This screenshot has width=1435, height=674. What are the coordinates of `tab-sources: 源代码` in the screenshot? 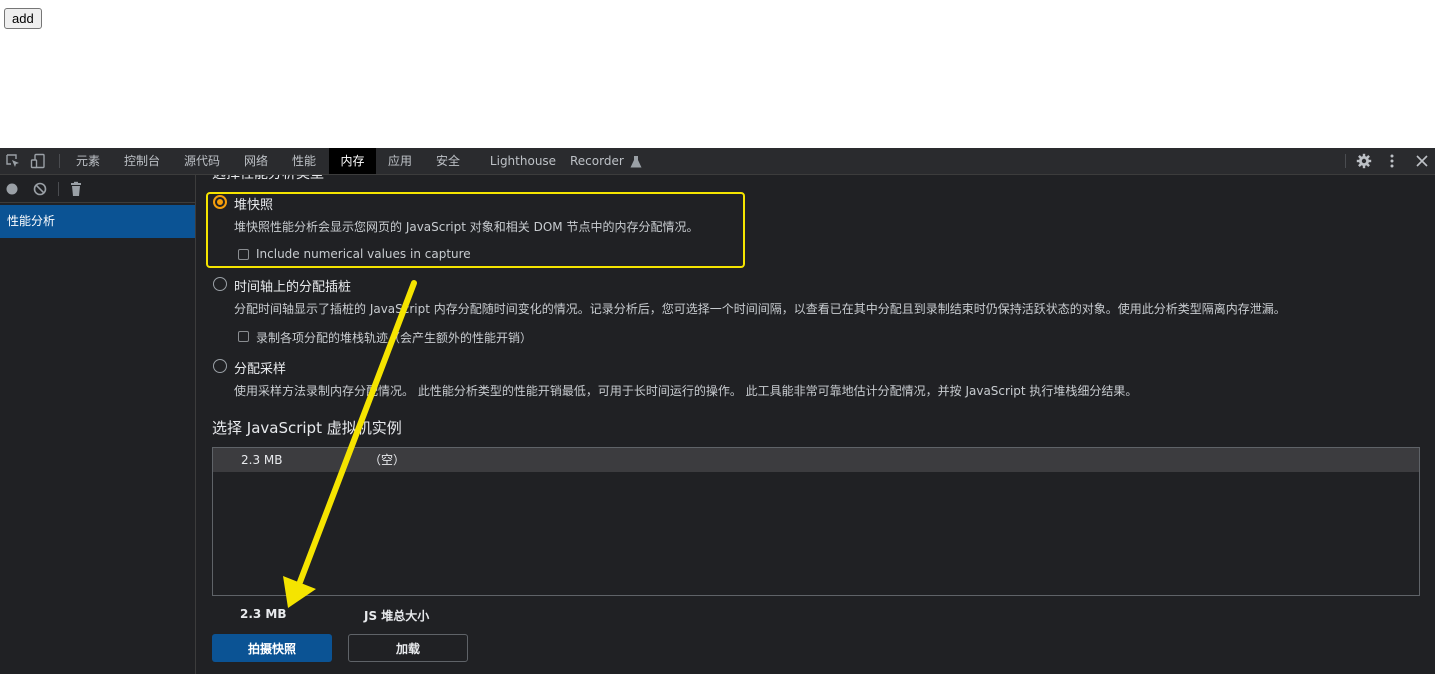 It's located at (202, 161).